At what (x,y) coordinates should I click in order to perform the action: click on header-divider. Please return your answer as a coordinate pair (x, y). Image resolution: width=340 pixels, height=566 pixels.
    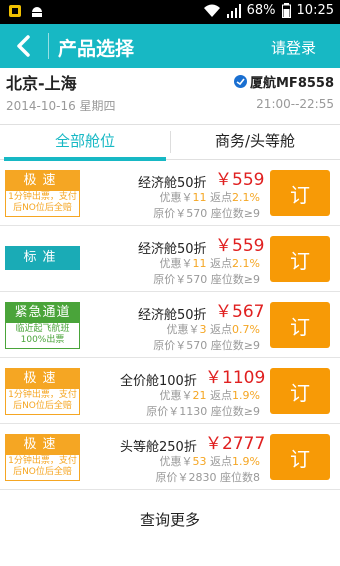
    Looking at the image, I should click on (48, 46).